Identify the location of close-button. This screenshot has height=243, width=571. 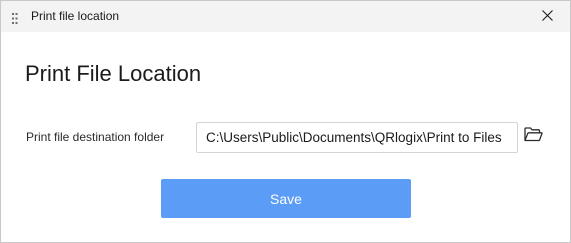
(547, 16).